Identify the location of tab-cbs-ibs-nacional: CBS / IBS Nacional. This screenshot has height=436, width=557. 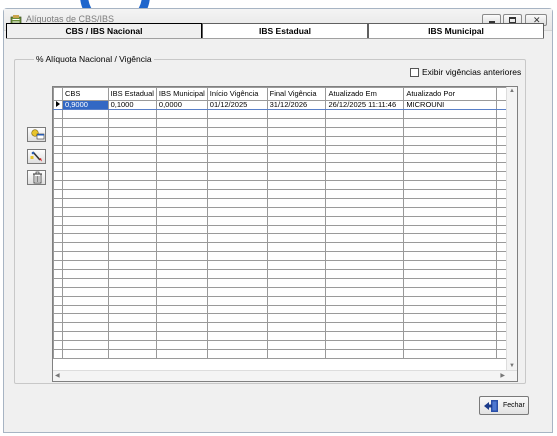
(104, 31).